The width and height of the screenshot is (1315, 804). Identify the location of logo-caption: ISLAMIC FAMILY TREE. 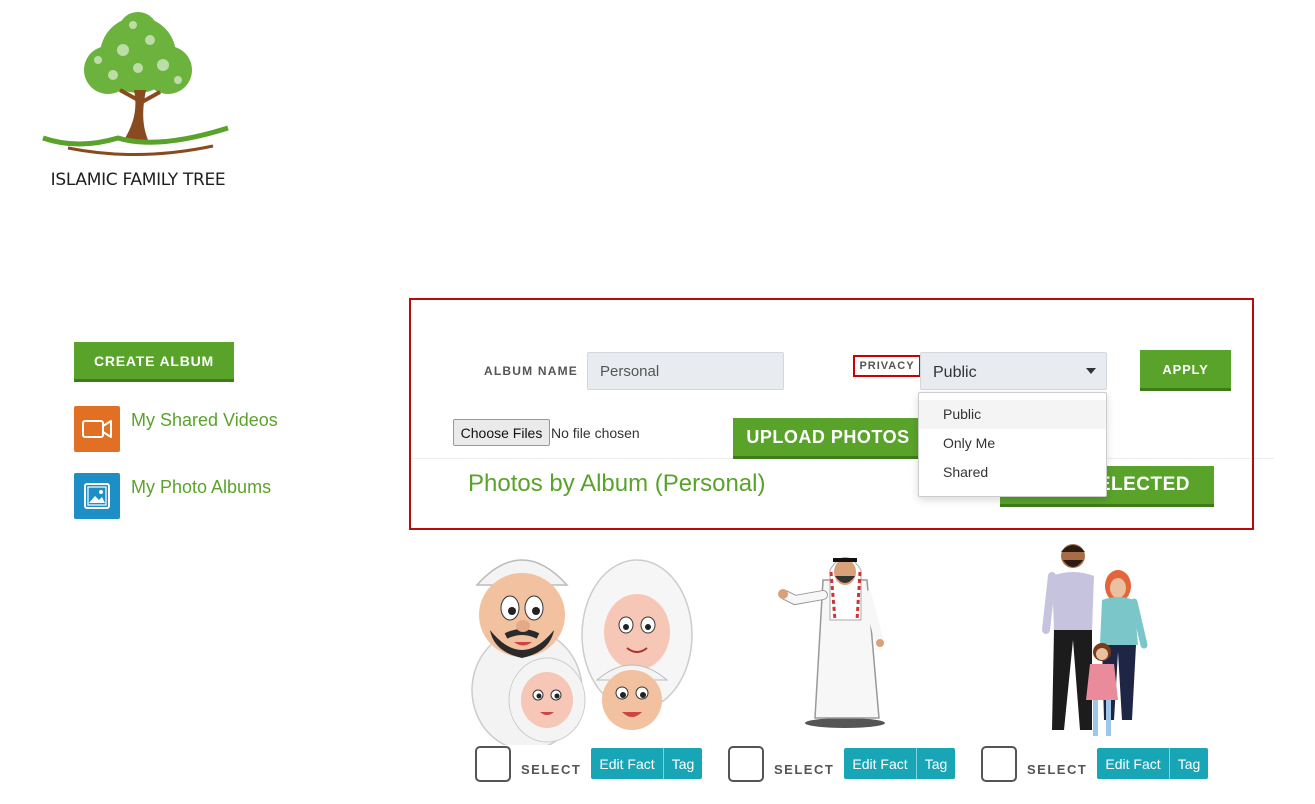
(138, 180).